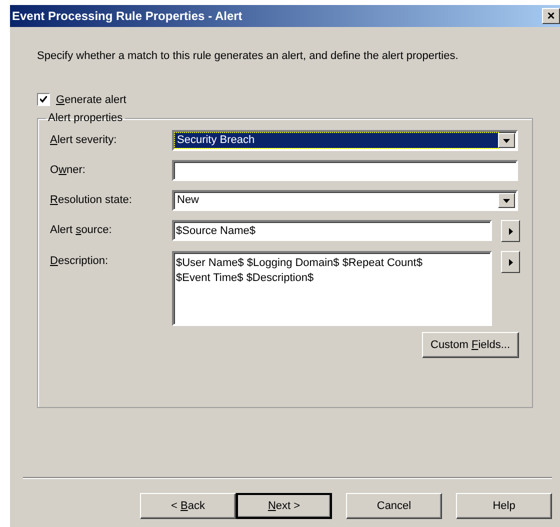 This screenshot has height=527, width=560. Describe the element at coordinates (85, 118) in the screenshot. I see `group-title: Alert properties` at that location.